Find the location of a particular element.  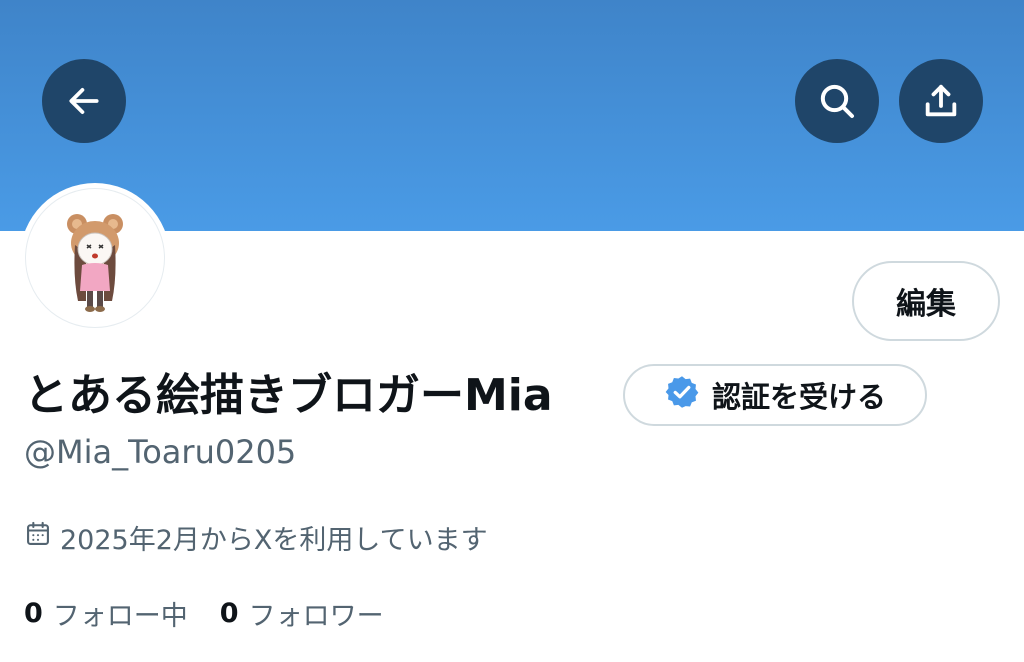

joined-text: 2025年2月からXを利用しています is located at coordinates (274, 540).